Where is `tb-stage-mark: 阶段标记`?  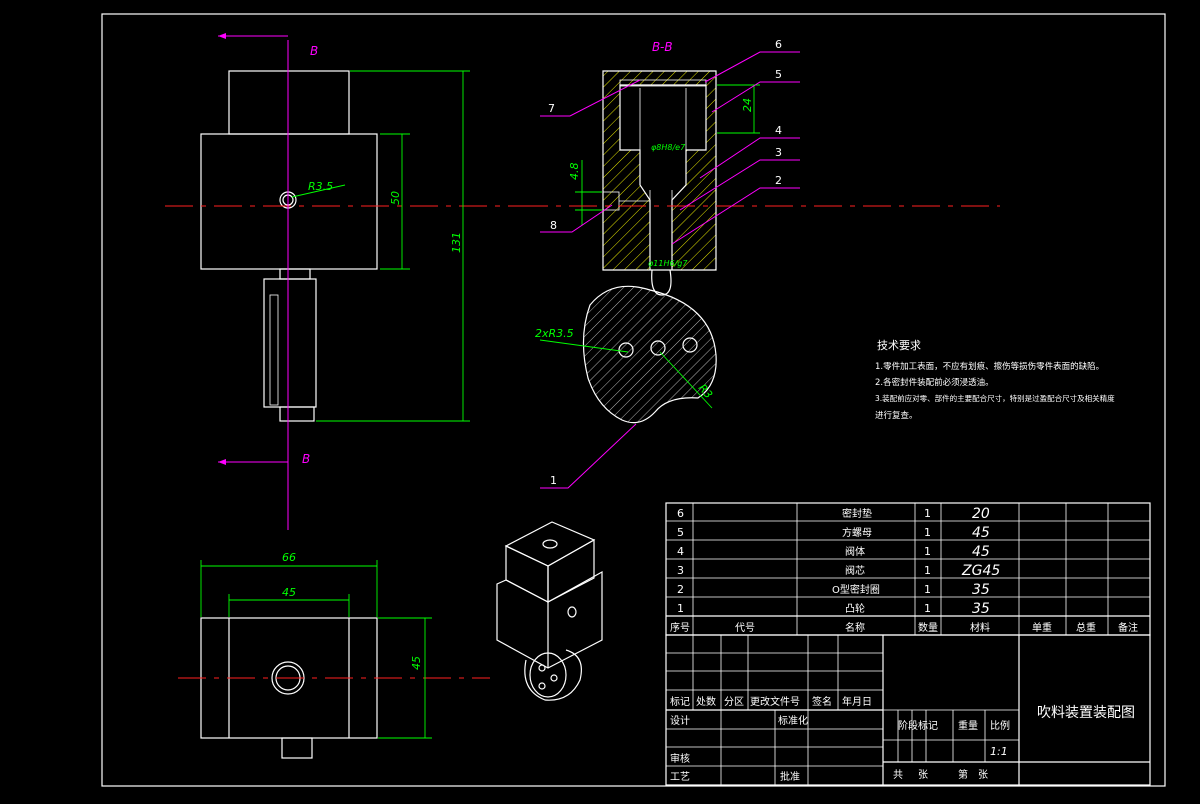
tb-stage-mark: 阶段标记 is located at coordinates (918, 725).